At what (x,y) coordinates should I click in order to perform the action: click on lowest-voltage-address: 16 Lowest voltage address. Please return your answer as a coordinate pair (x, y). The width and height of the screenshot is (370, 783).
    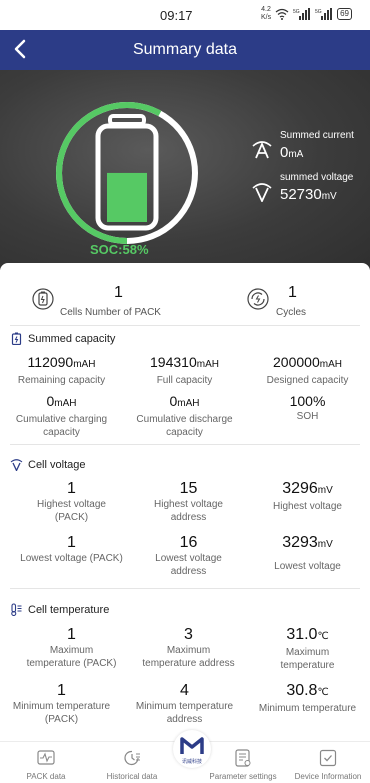
    Looking at the image, I should click on (188, 555).